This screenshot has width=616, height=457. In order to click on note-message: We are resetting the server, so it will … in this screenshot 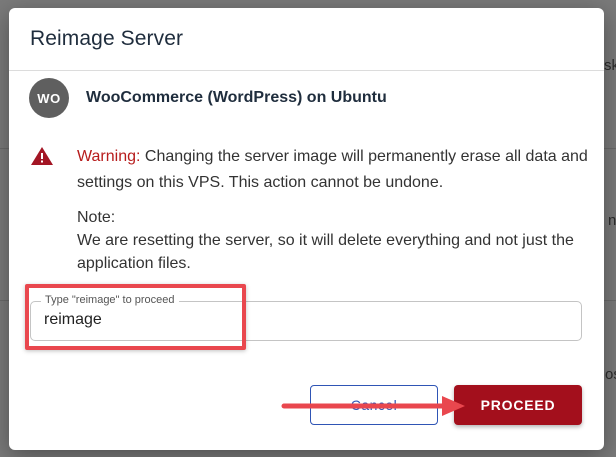, I will do `click(325, 252)`.